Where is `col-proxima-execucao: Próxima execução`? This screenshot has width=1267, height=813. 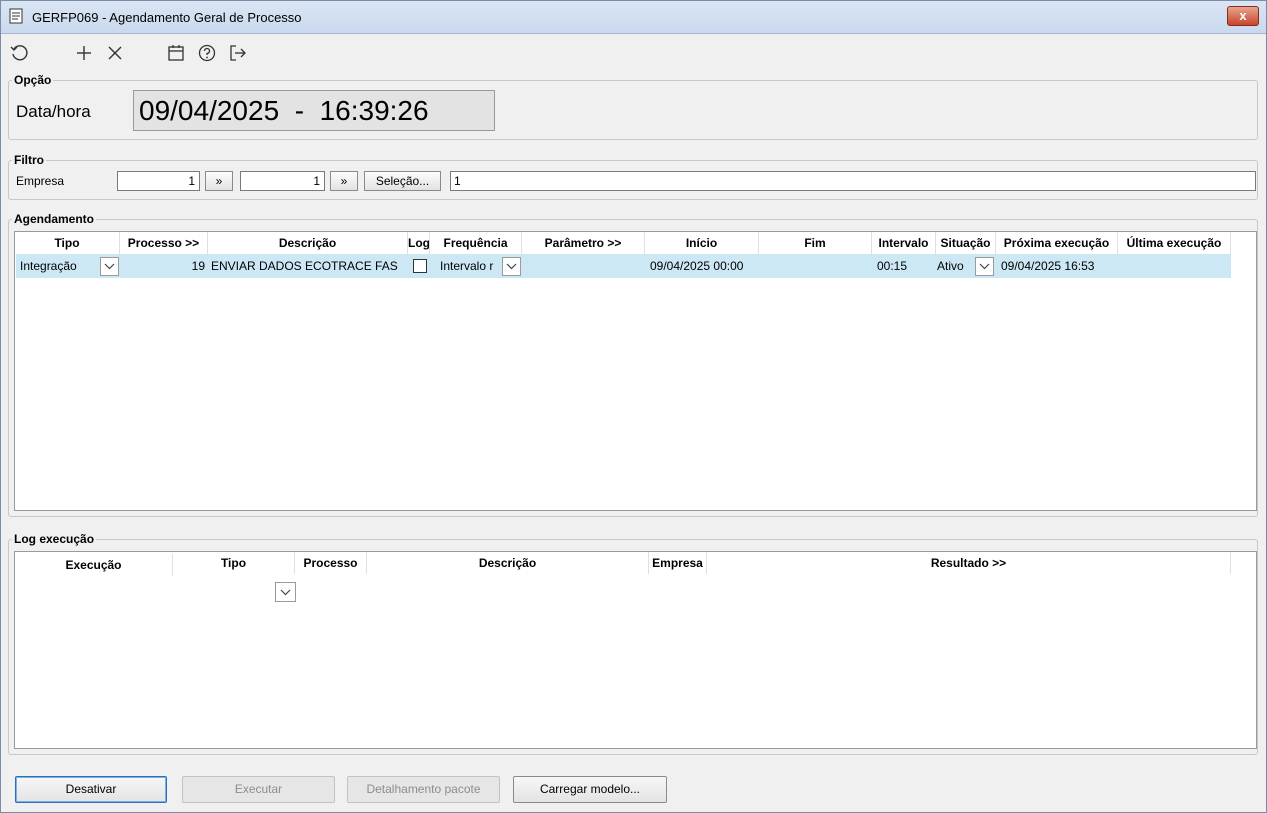
col-proxima-execucao: Próxima execução is located at coordinates (1057, 243).